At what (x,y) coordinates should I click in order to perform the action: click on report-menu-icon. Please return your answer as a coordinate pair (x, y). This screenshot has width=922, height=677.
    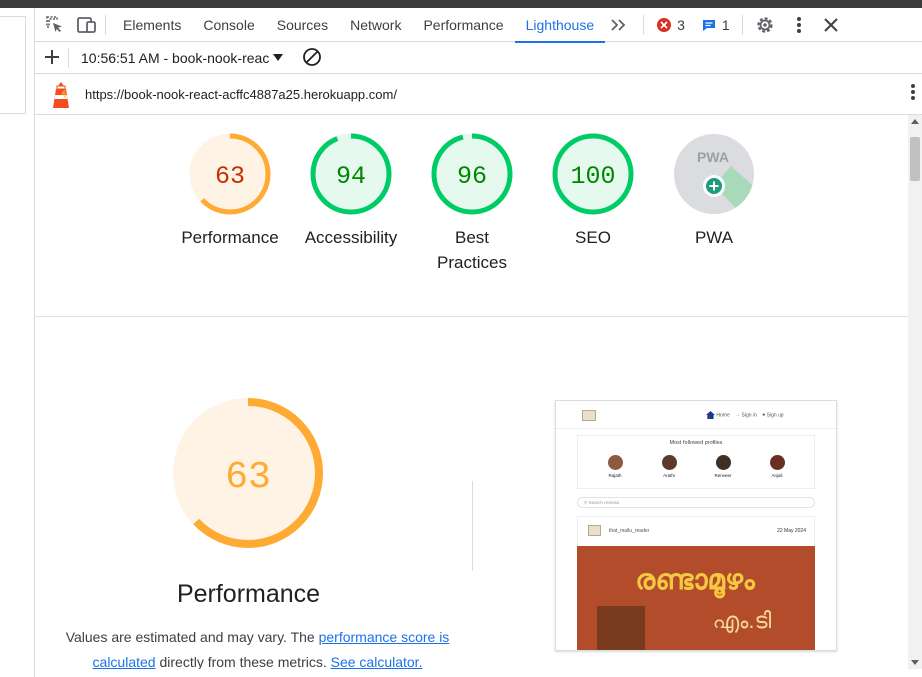
    Looking at the image, I should click on (913, 93).